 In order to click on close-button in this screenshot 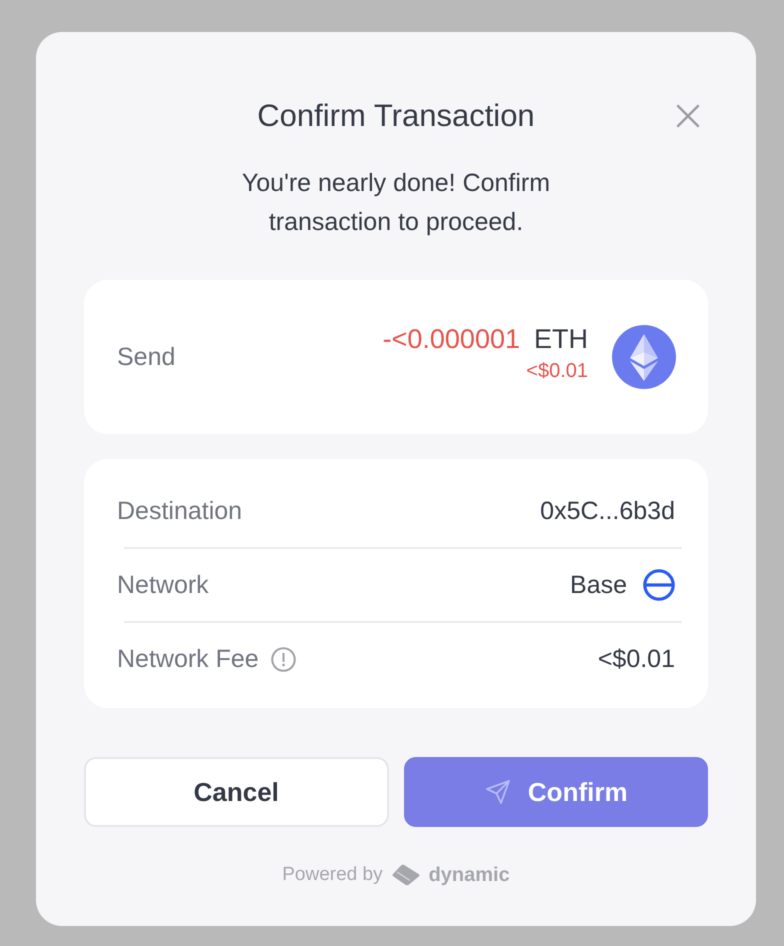, I will do `click(688, 116)`.